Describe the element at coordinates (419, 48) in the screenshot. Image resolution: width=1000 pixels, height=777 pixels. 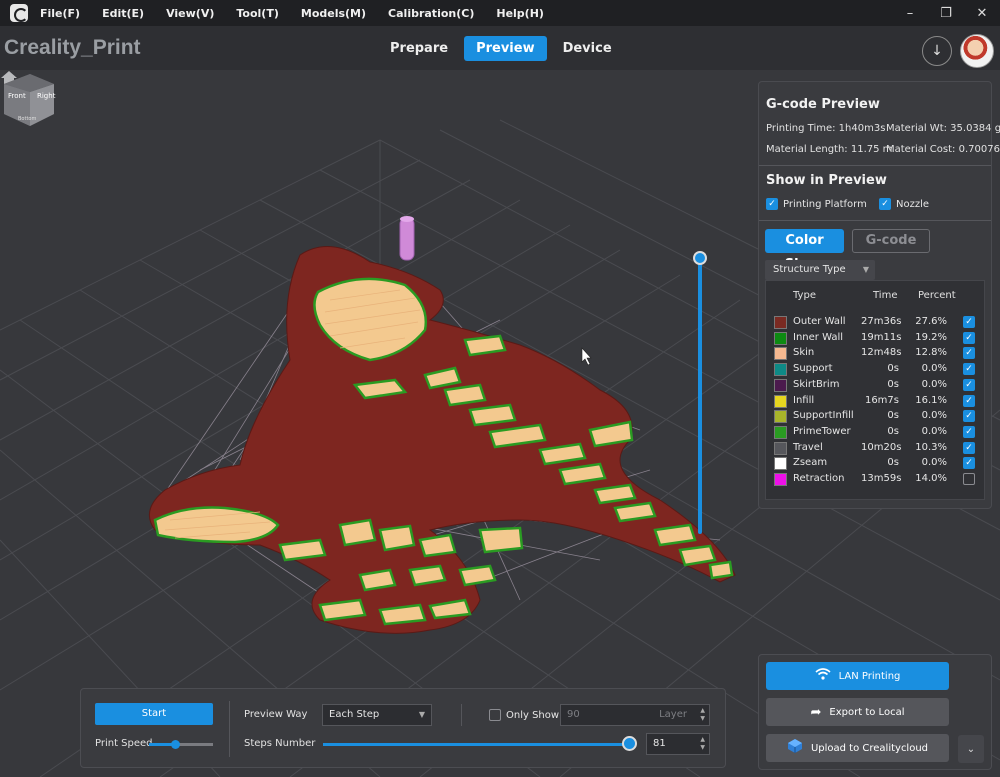
I see `tab-prepare: Prepare` at that location.